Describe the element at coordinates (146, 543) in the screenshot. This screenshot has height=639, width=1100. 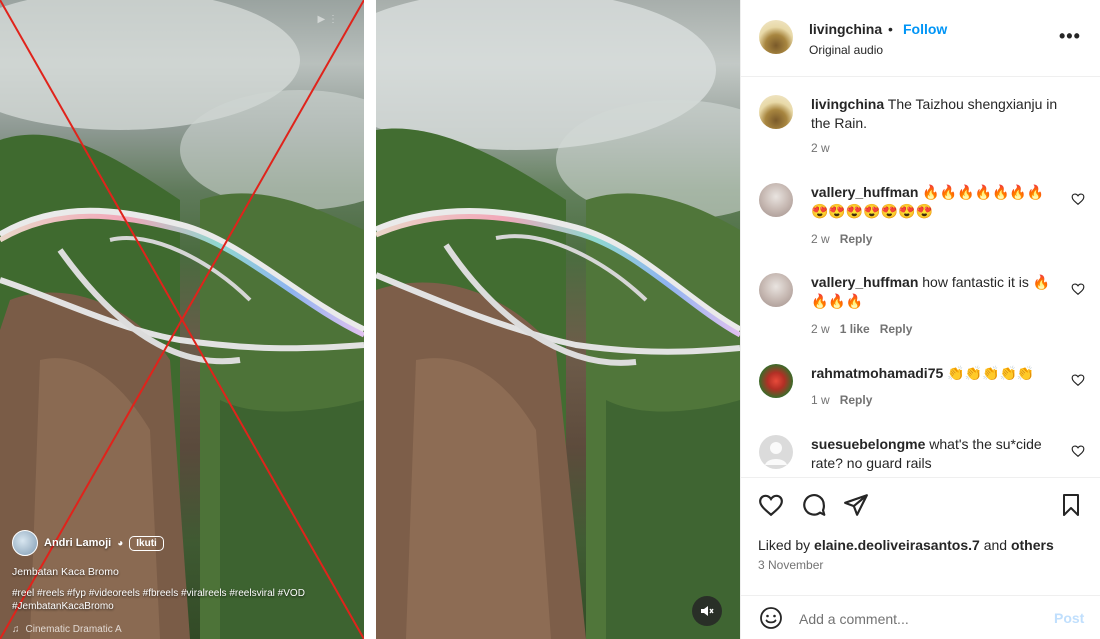
I see `reel-follow-button: Ikuti` at that location.